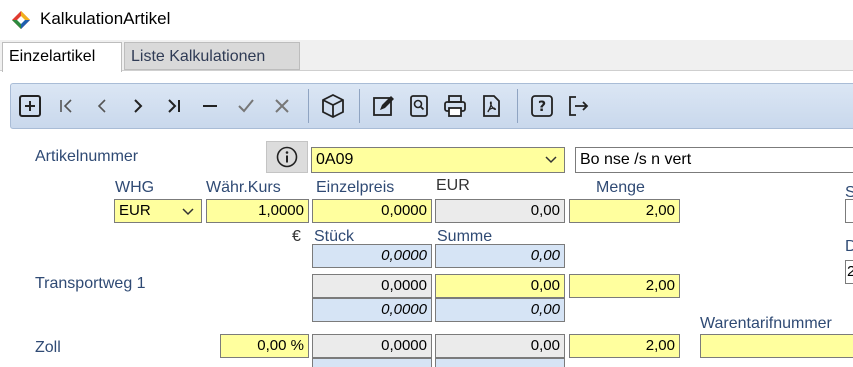 The image size is (853, 367). Describe the element at coordinates (335, 159) in the screenshot. I see `artikelnummer-value: 0A09` at that location.